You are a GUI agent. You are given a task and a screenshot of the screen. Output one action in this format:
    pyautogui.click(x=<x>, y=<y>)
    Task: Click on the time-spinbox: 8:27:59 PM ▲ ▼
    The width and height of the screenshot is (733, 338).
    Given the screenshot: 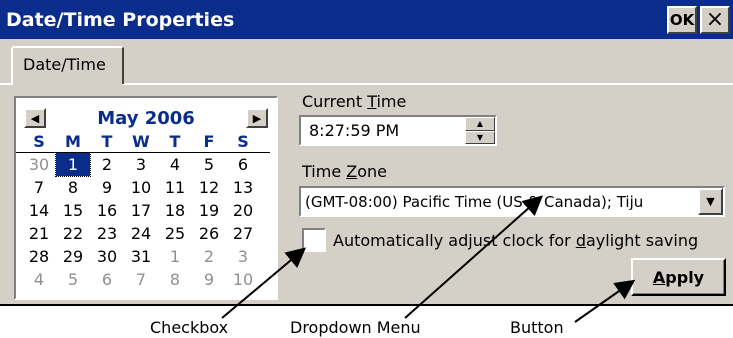 What is the action you would take?
    pyautogui.click(x=398, y=130)
    